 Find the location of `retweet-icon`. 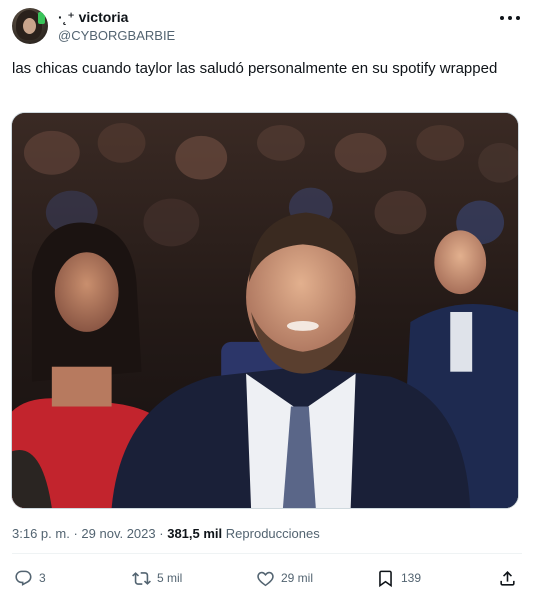

retweet-icon is located at coordinates (141, 578).